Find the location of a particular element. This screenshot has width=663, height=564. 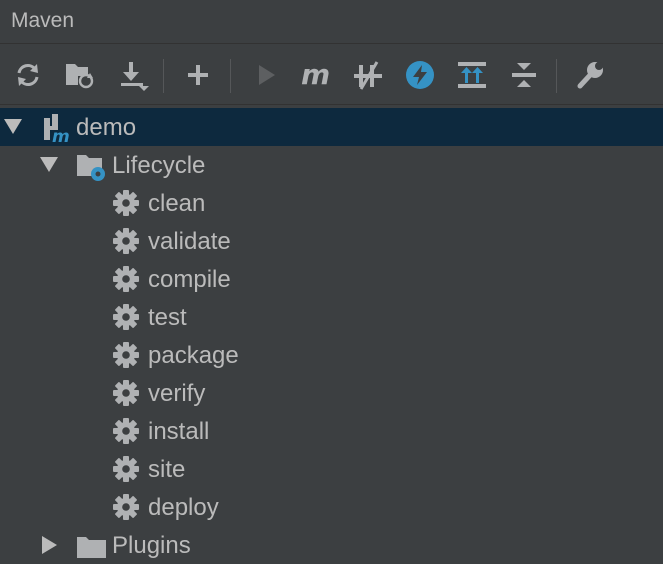

tree-node-project: m demo is located at coordinates (331, 127).